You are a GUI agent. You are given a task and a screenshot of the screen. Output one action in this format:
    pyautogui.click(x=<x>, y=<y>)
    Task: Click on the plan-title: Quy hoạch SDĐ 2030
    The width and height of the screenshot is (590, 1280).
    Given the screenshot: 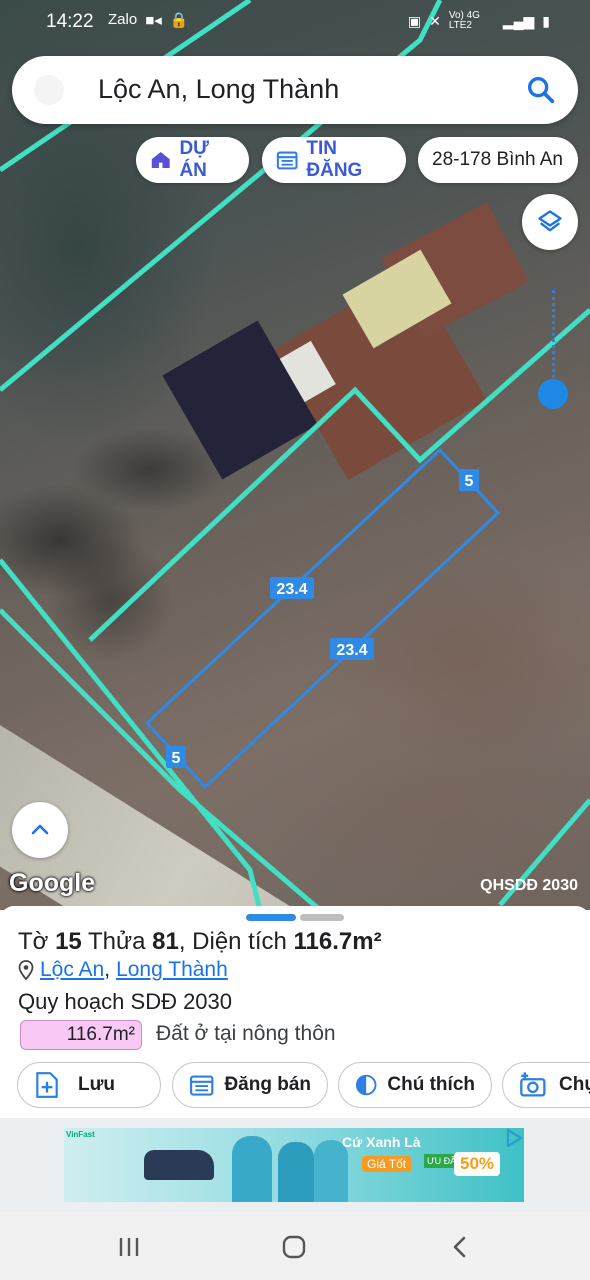 What is the action you would take?
    pyautogui.click(x=125, y=1001)
    